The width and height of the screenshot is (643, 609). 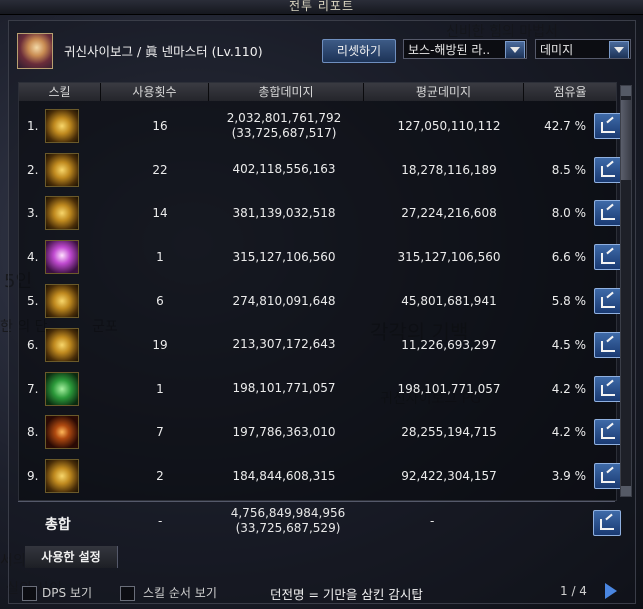 I want to click on damage-share: 4.5 %, so click(x=568, y=344).